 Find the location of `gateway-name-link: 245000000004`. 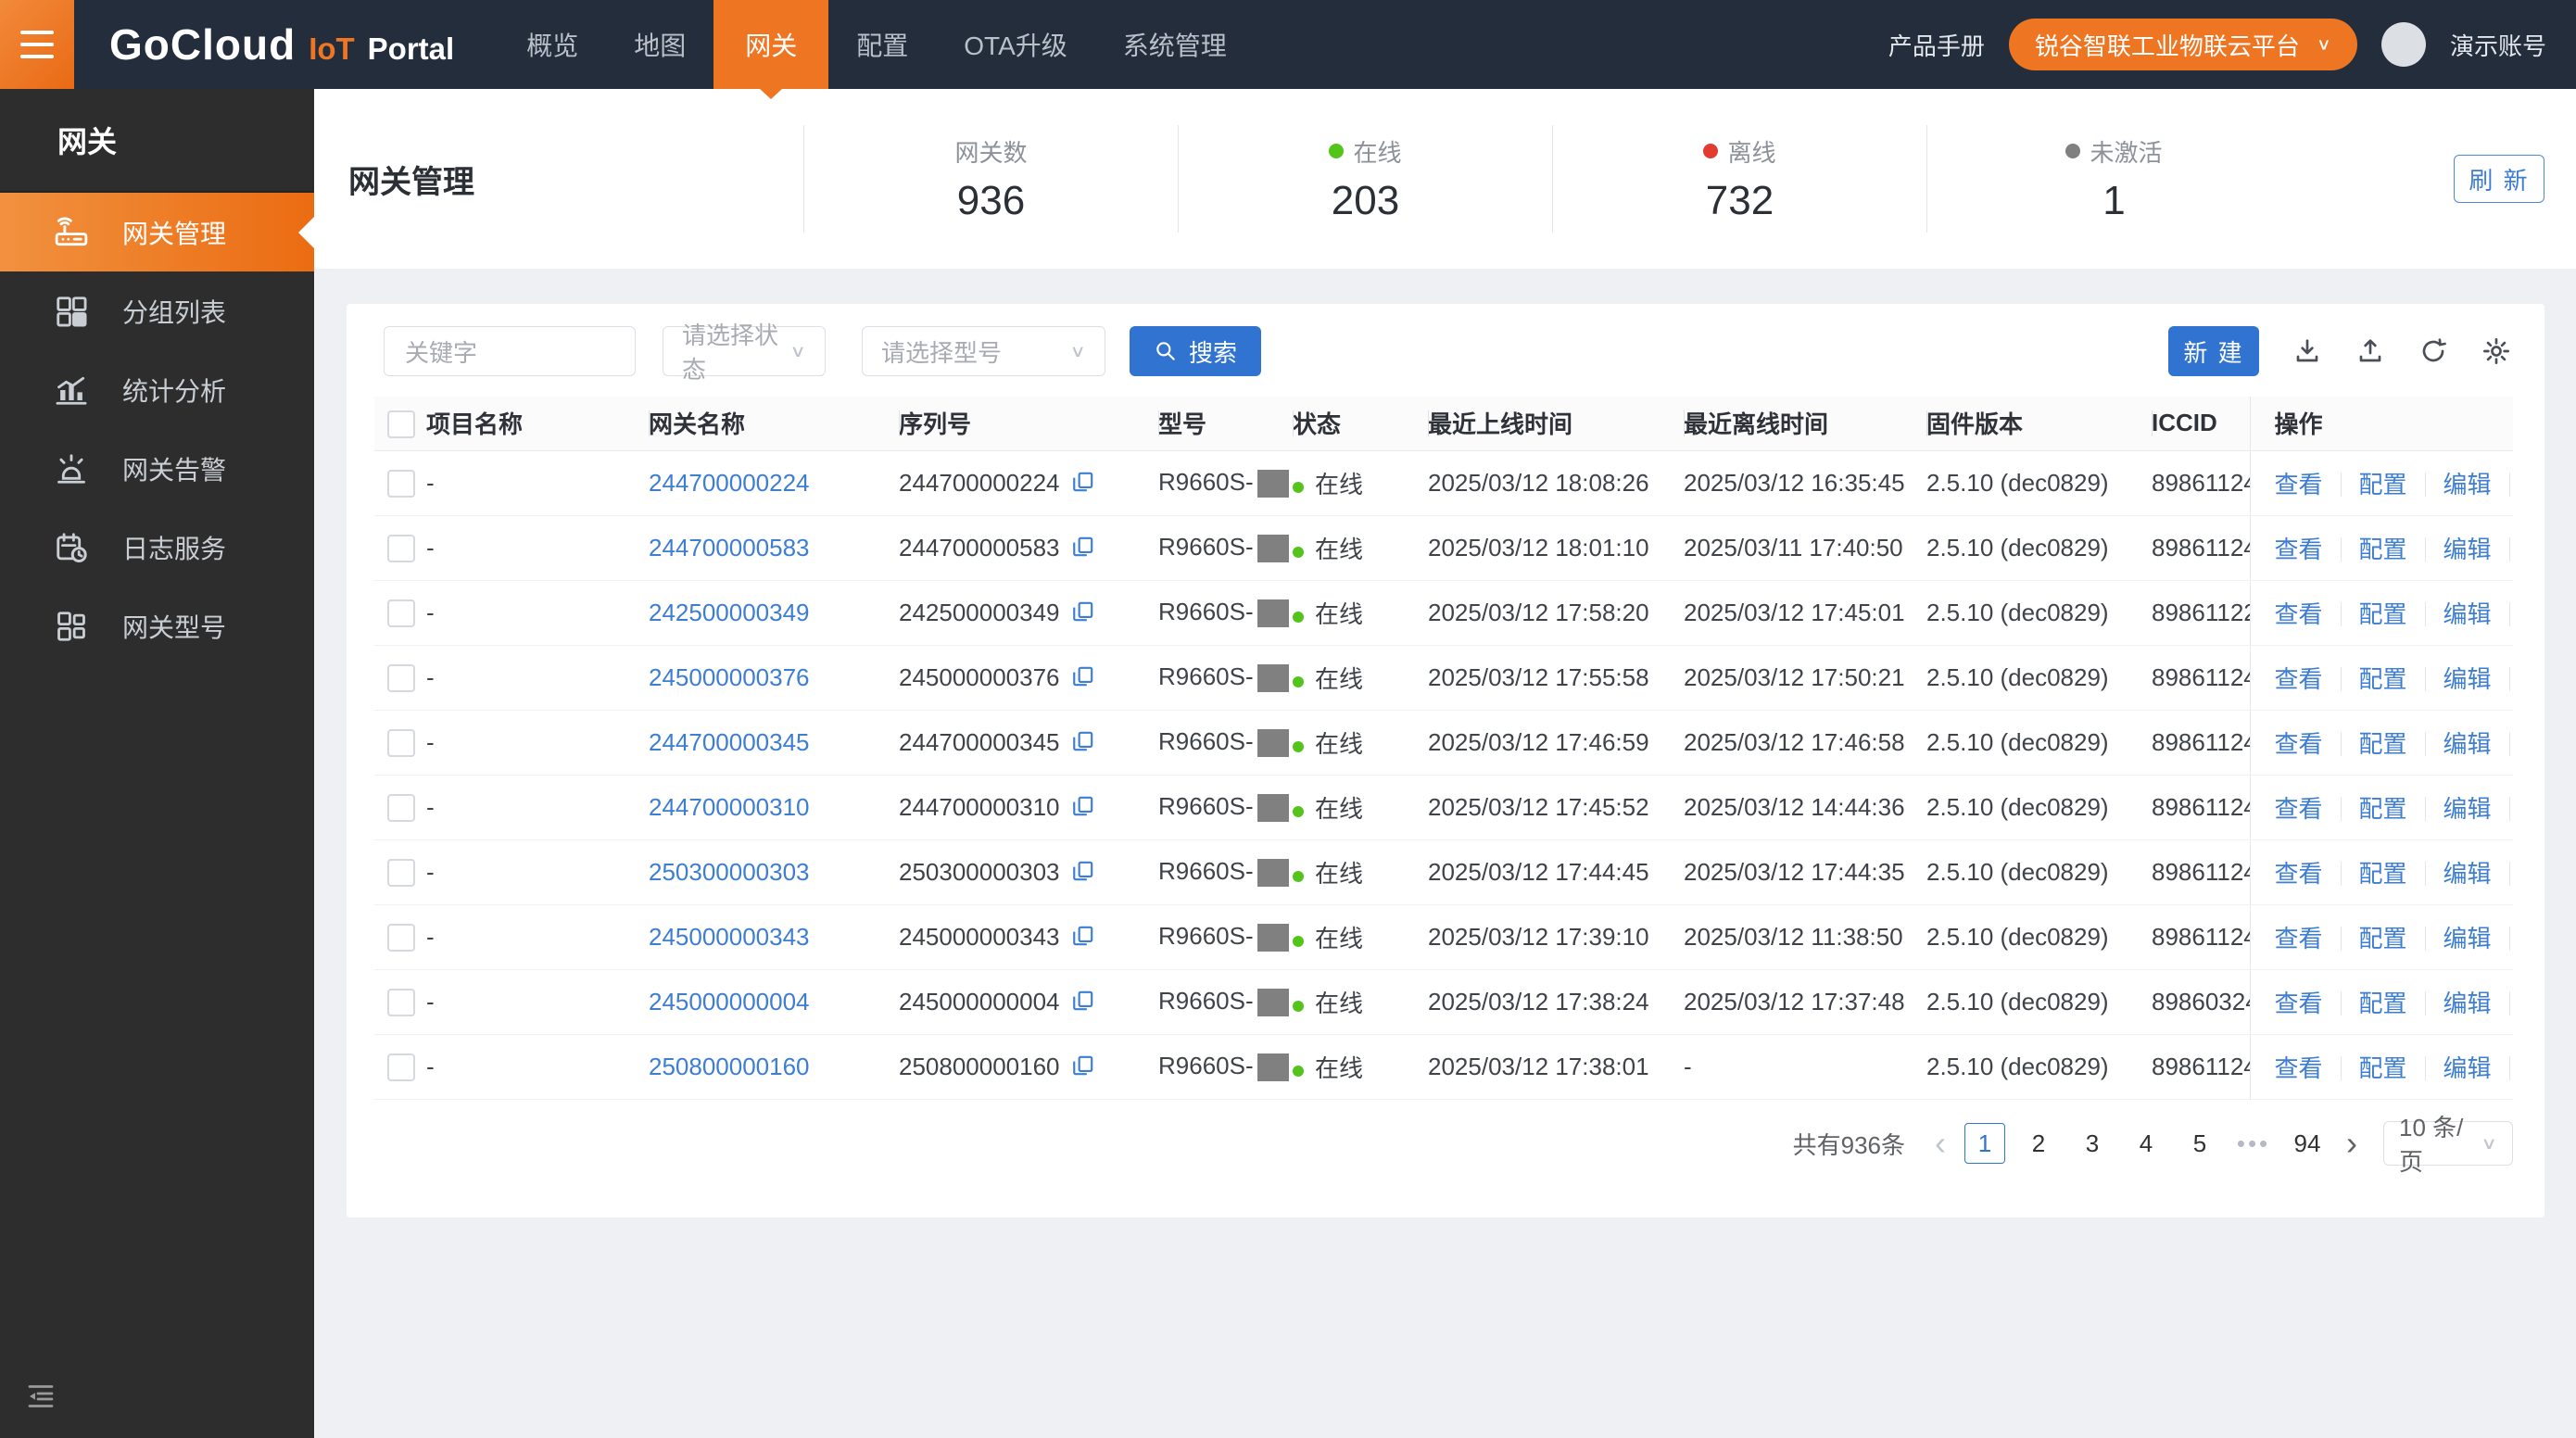

gateway-name-link: 245000000004 is located at coordinates (729, 1002).